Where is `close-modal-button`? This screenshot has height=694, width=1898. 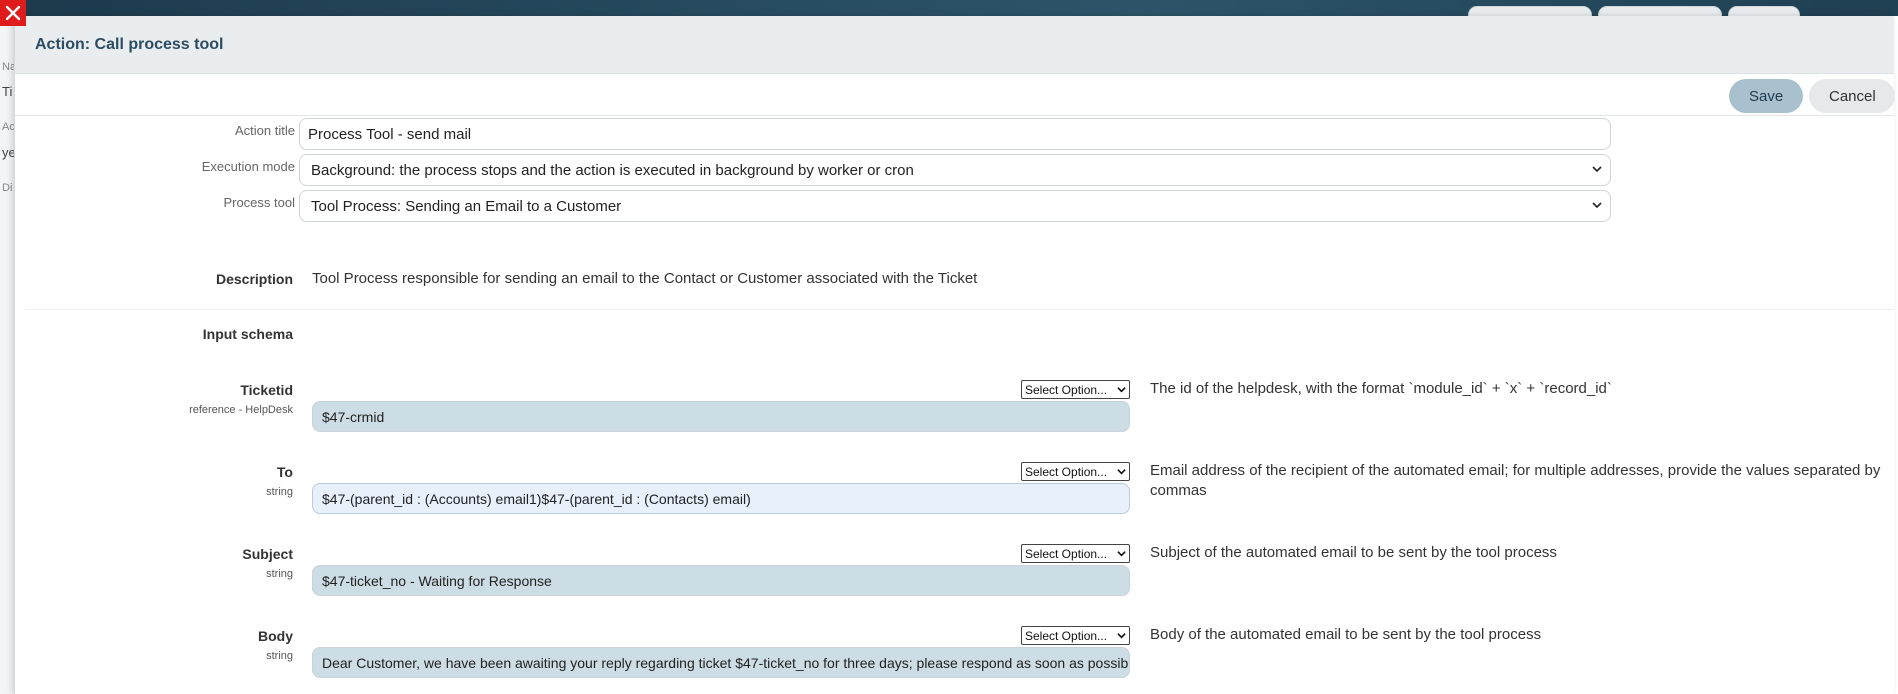
close-modal-button is located at coordinates (13, 13).